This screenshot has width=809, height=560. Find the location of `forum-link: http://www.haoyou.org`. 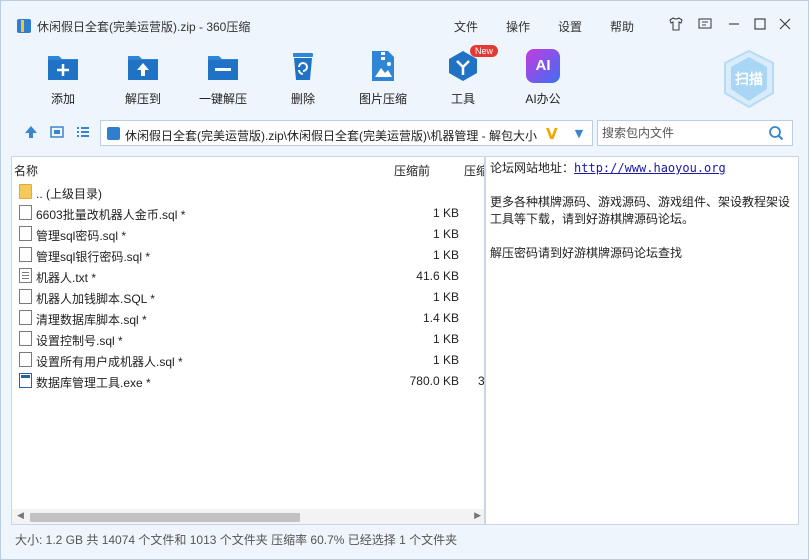

forum-link: http://www.haoyou.org is located at coordinates (650, 168).